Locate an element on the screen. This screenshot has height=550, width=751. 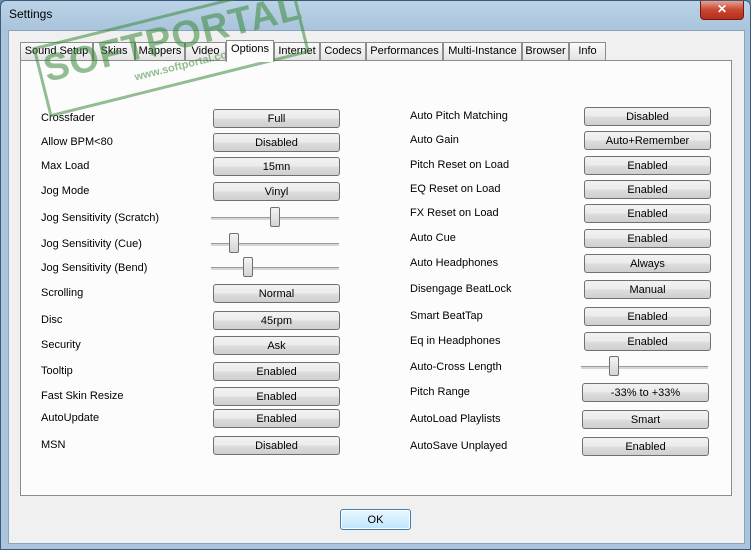
right-label-auto-gain: Auto Gain is located at coordinates (434, 140).